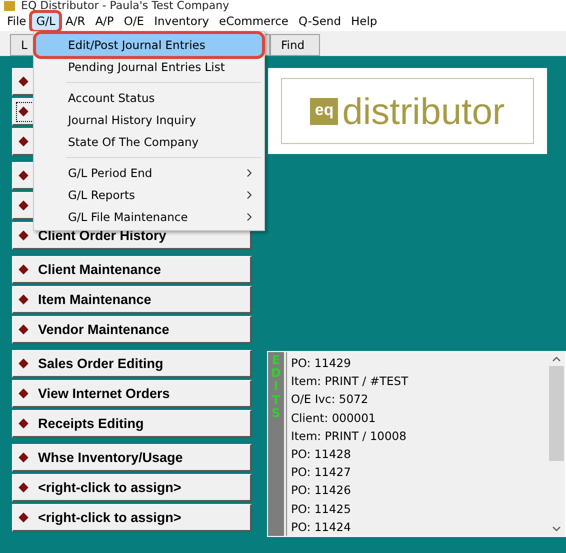 The width and height of the screenshot is (566, 553). I want to click on shortcut-button: View Internet Orders, so click(132, 394).